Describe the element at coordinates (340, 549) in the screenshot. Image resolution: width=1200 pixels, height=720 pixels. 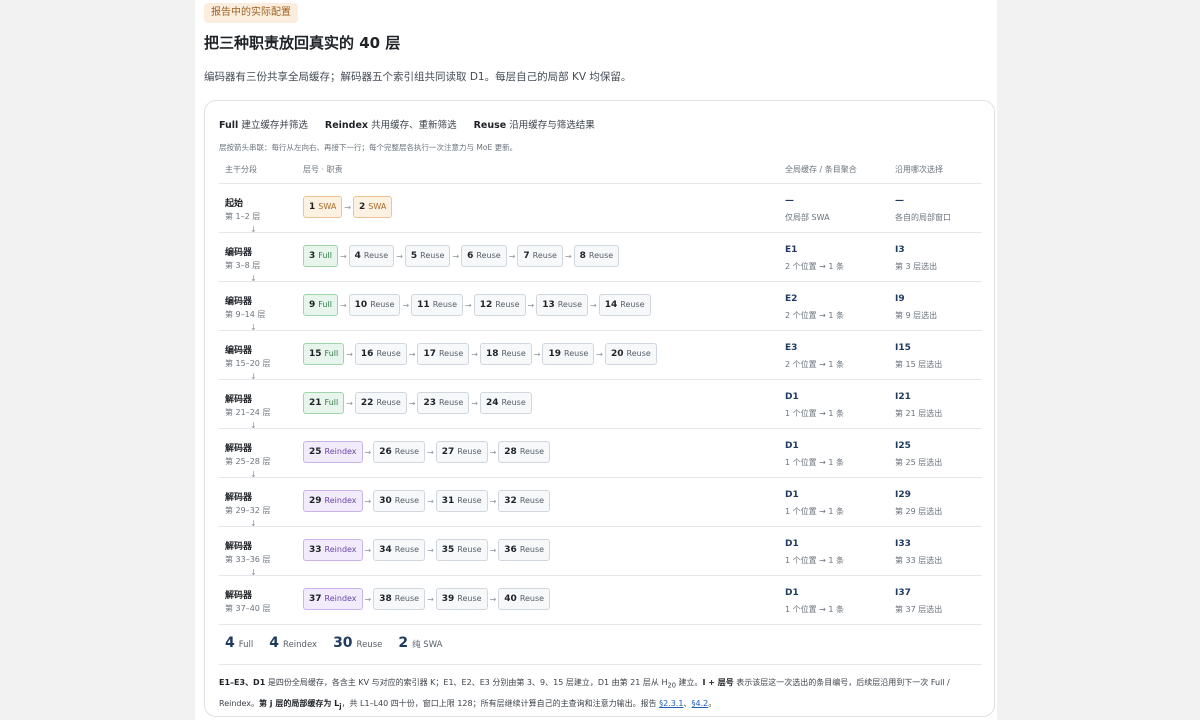
I see `layer-role: Reindex` at that location.